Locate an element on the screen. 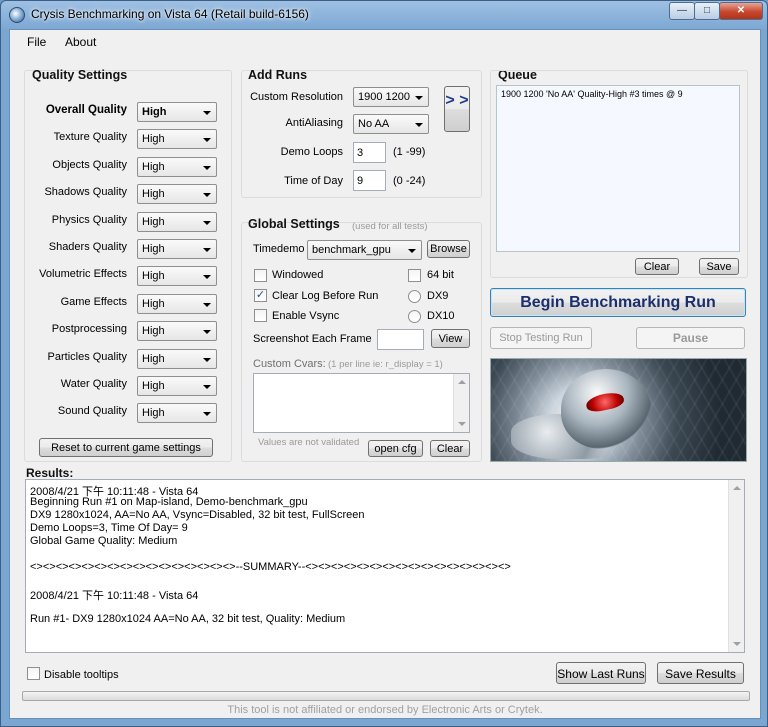 Image resolution: width=768 pixels, height=727 pixels. quality-label: Shadows Quality is located at coordinates (85, 192).